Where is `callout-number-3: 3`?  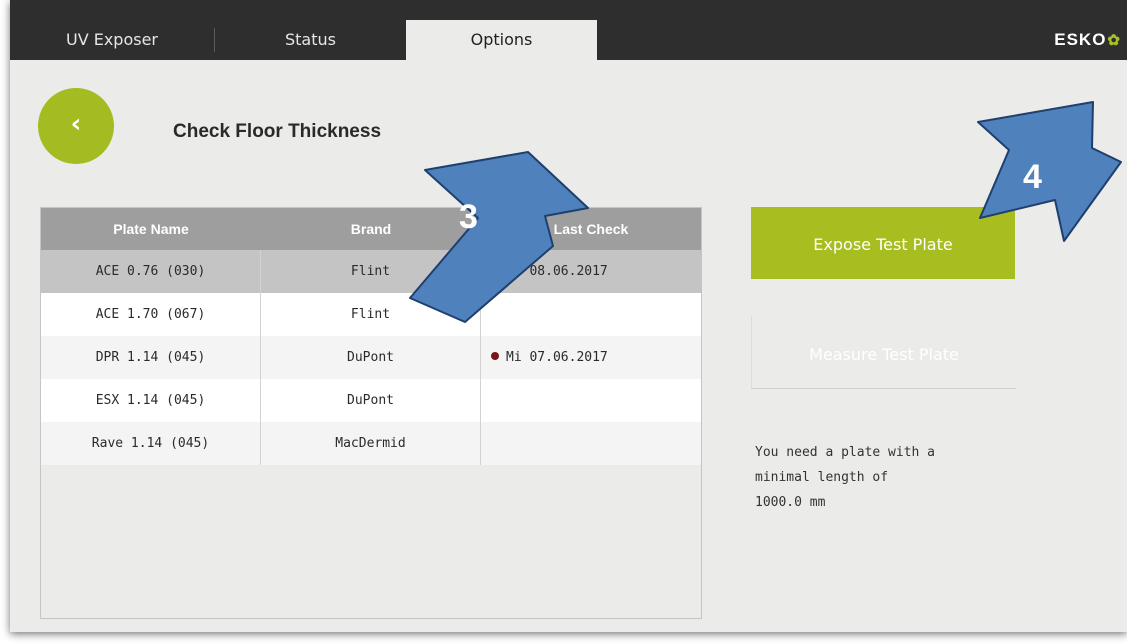
callout-number-3: 3 is located at coordinates (468, 217).